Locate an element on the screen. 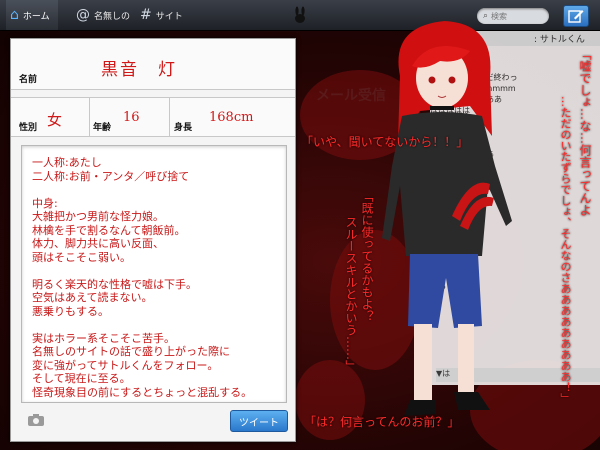  compose-icon is located at coordinates (576, 16).